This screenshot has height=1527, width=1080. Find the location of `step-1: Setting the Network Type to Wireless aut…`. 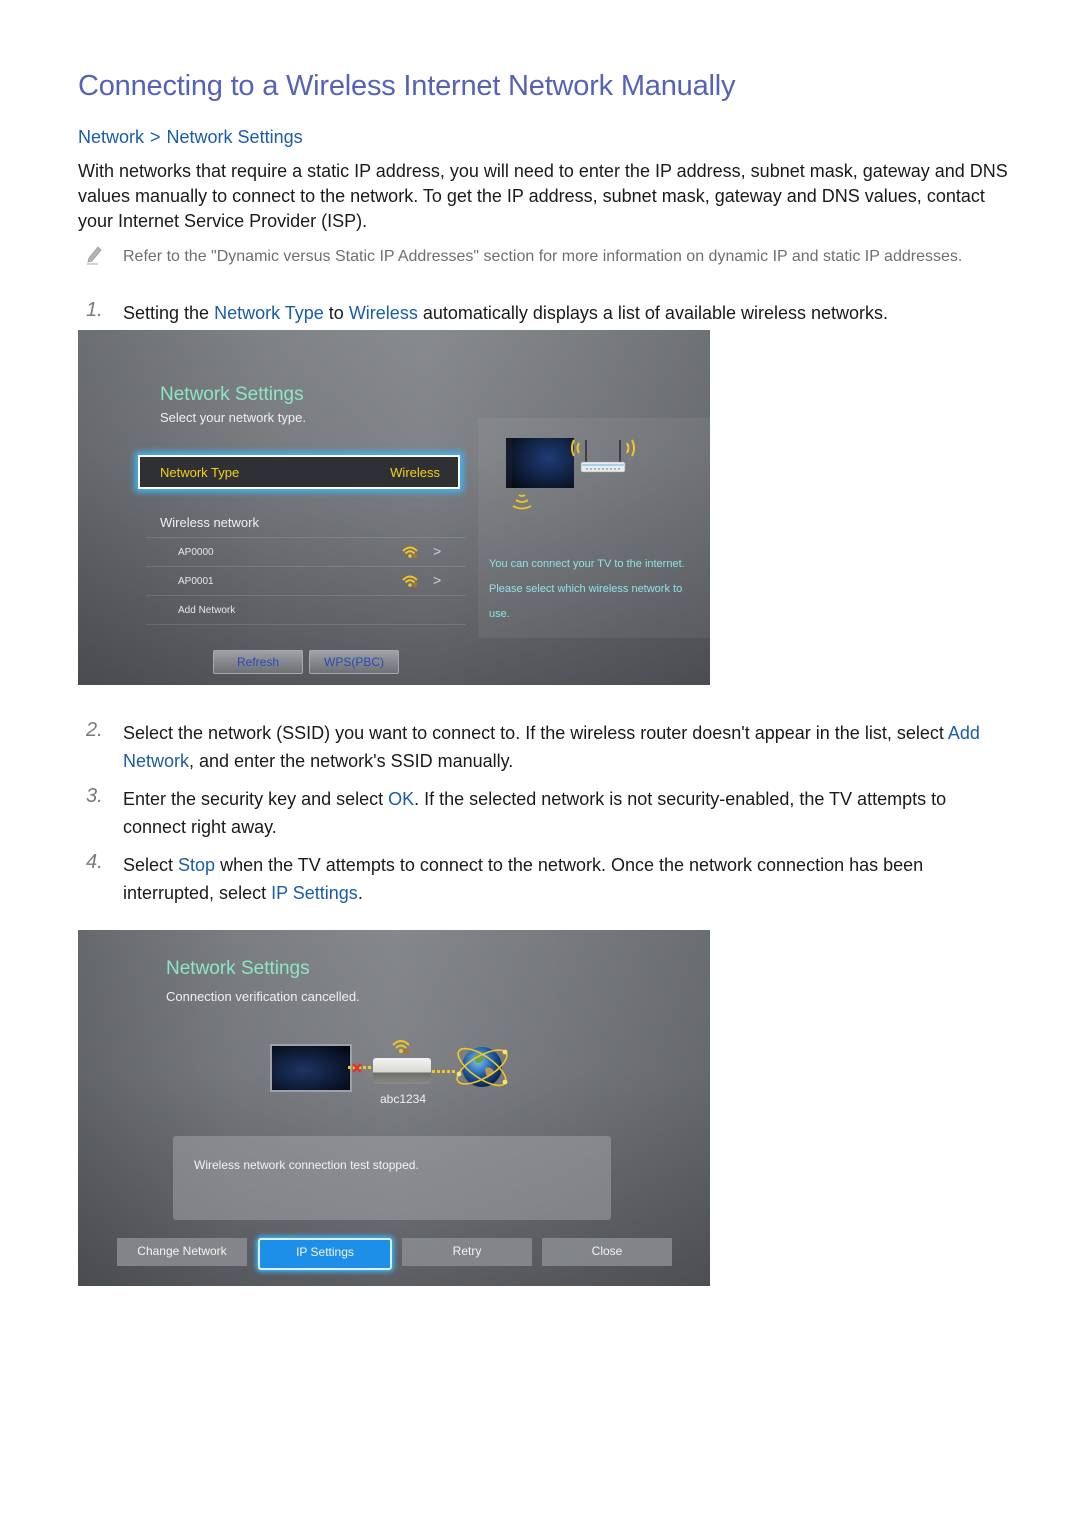

step-1: Setting the Network Type to Wireless aut… is located at coordinates (568, 313).